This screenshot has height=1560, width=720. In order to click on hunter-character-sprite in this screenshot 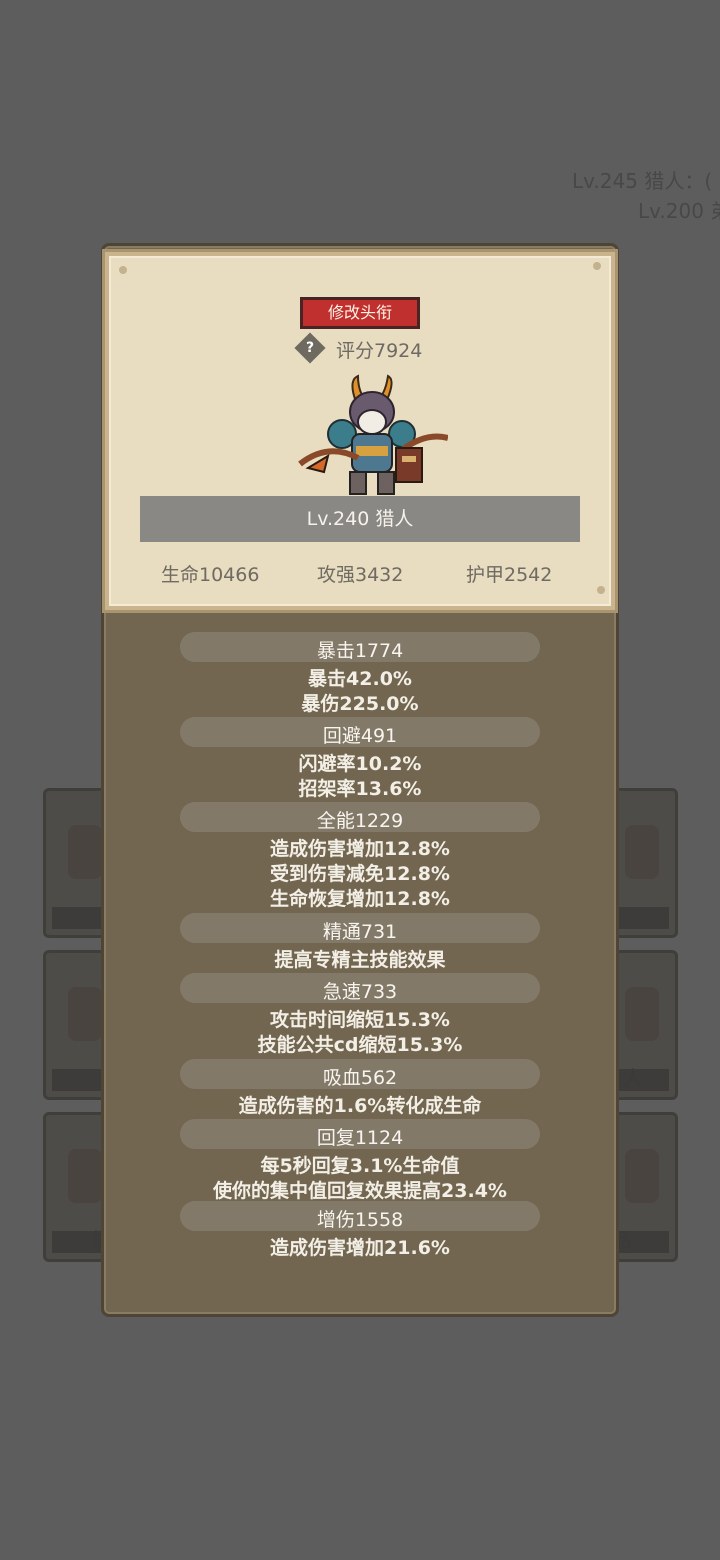, I will do `click(373, 434)`.